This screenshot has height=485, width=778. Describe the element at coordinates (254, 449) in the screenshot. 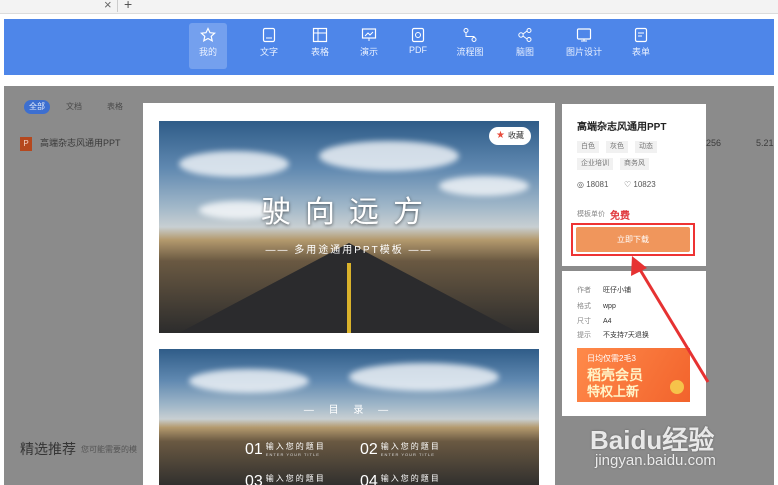

I see `contents-number: 01` at that location.